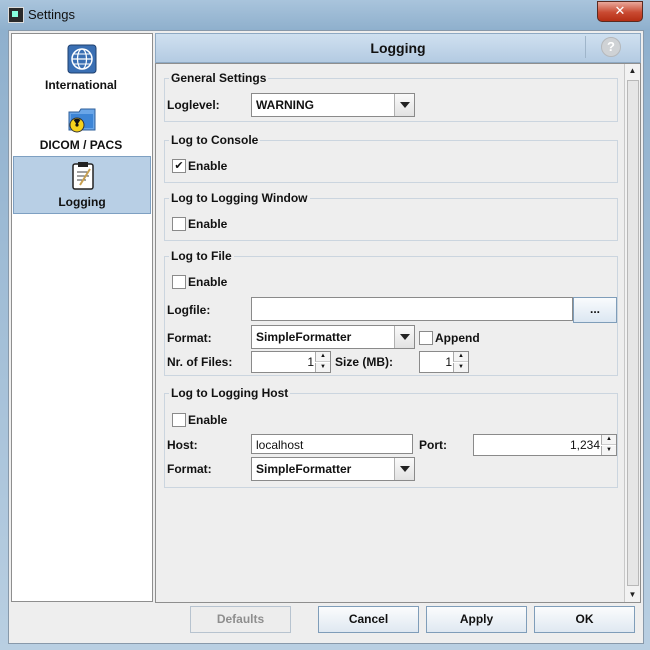 Image resolution: width=650 pixels, height=650 pixels. I want to click on host-format-value: SimpleFormatter, so click(304, 469).